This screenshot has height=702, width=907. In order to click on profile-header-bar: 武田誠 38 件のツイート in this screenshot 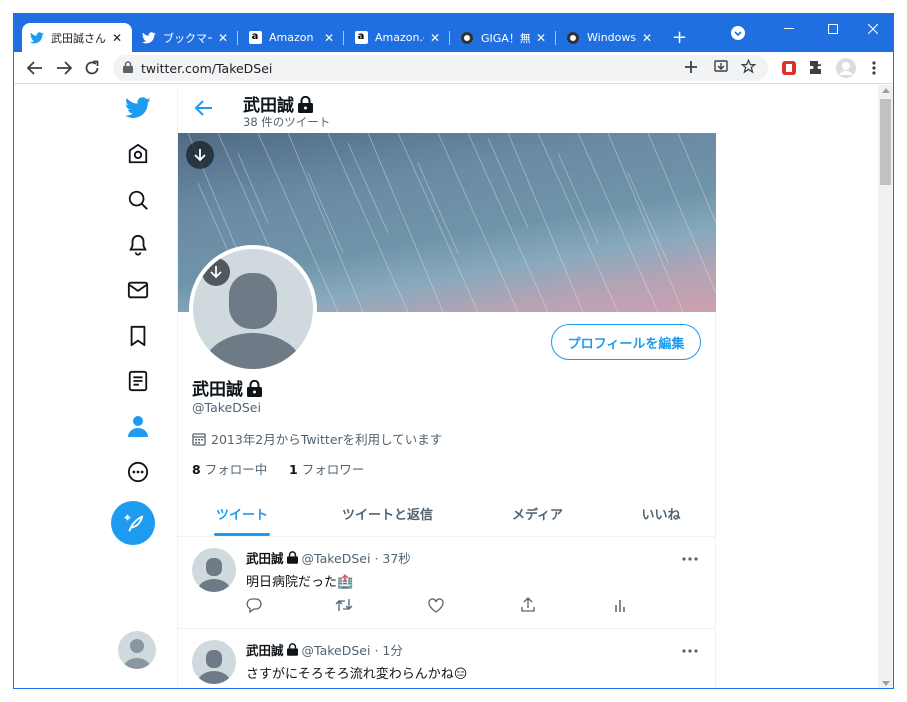, I will do `click(447, 109)`.